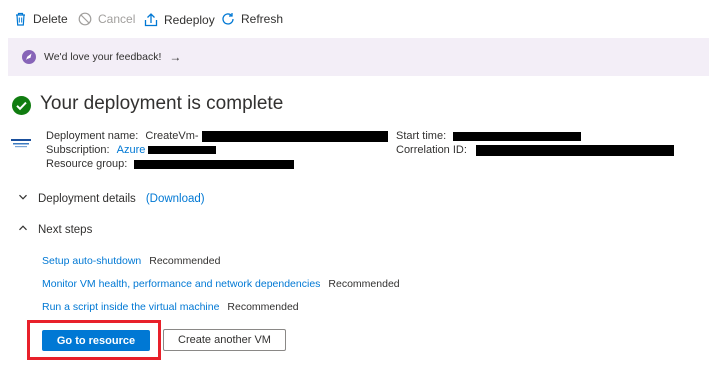 Image resolution: width=709 pixels, height=368 pixels. I want to click on deployment-name-label: Deployment name:, so click(92, 136).